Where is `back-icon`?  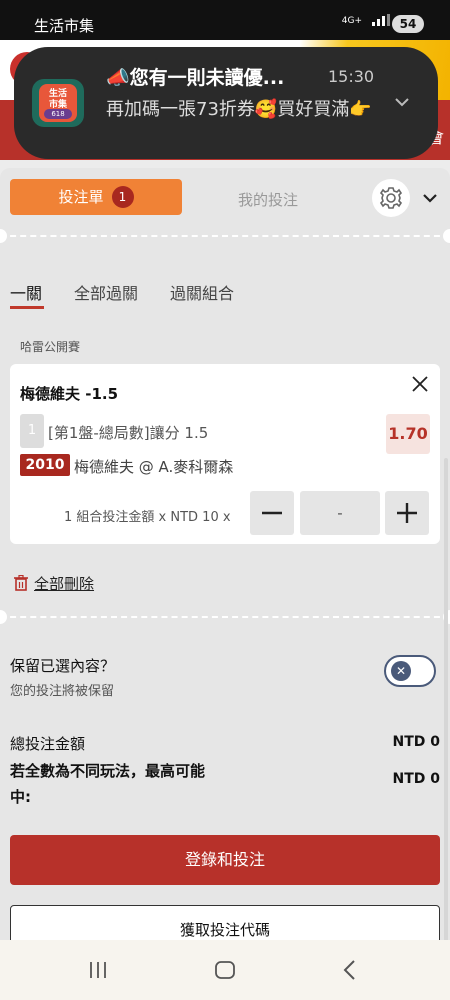
back-icon is located at coordinates (350, 970).